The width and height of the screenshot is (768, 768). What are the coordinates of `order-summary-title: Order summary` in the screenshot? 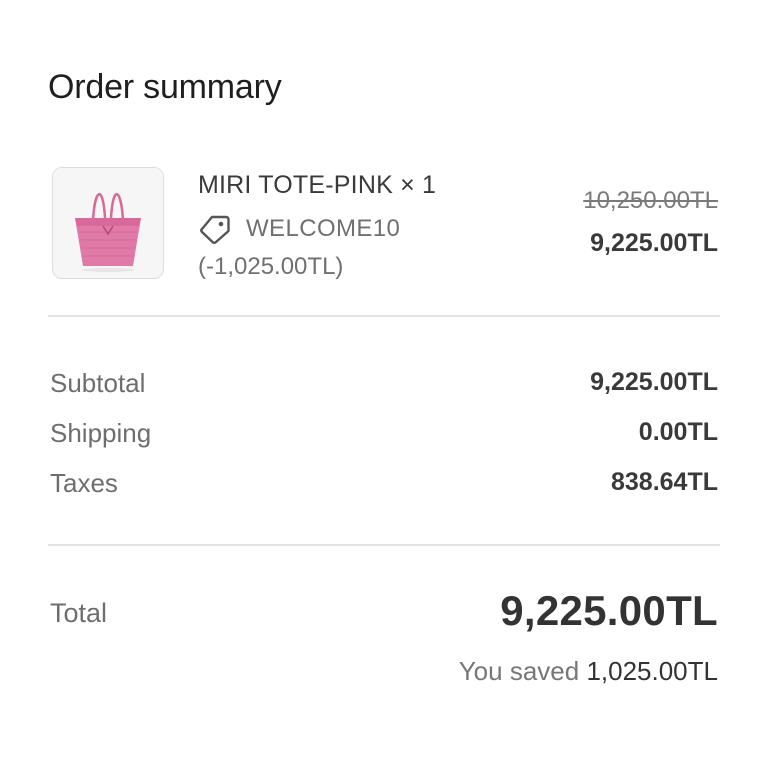 It's located at (165, 87).